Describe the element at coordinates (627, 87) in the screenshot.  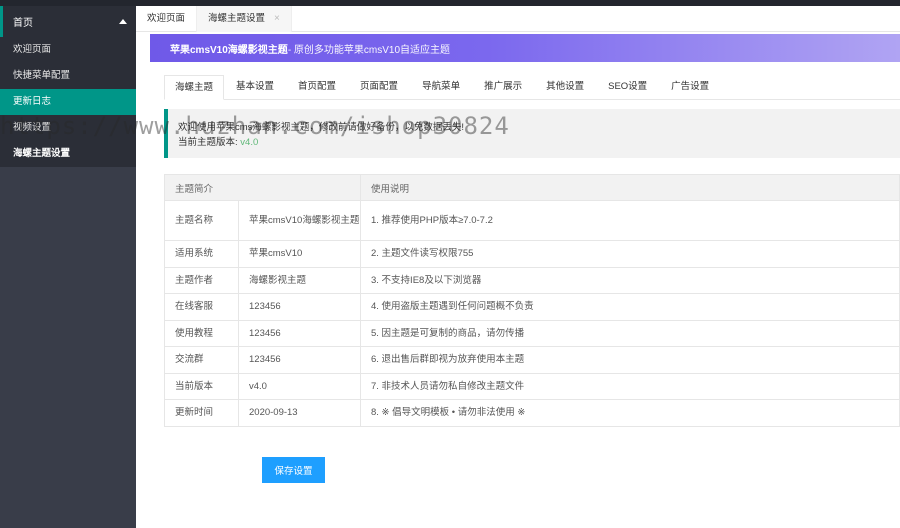
I see `tab-seo: SEO设置` at that location.